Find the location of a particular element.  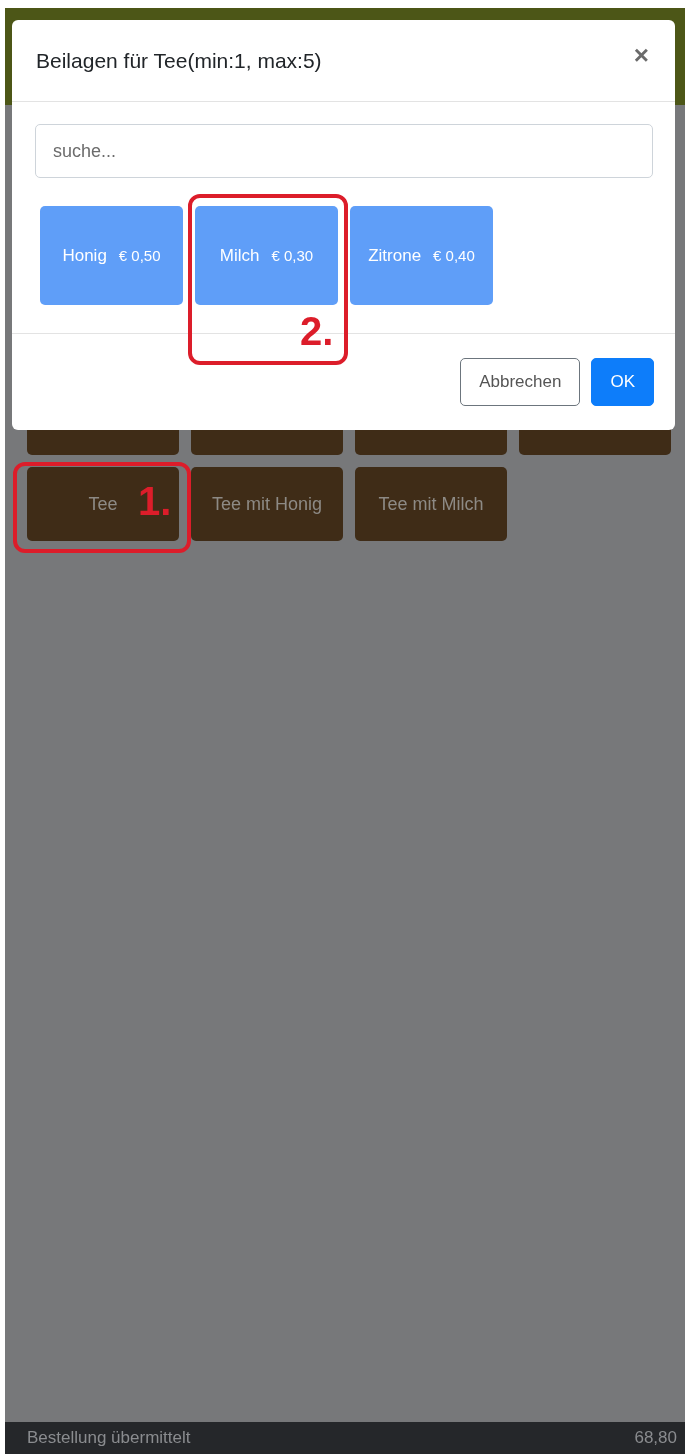

close-button: × is located at coordinates (641, 55).